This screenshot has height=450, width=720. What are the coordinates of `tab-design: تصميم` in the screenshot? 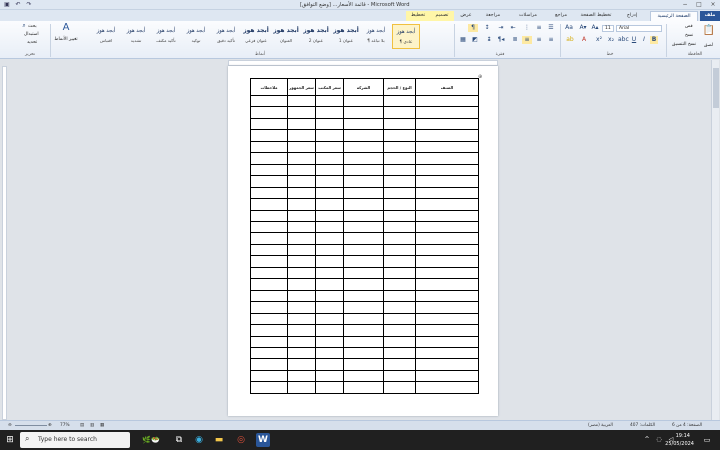 It's located at (442, 16).